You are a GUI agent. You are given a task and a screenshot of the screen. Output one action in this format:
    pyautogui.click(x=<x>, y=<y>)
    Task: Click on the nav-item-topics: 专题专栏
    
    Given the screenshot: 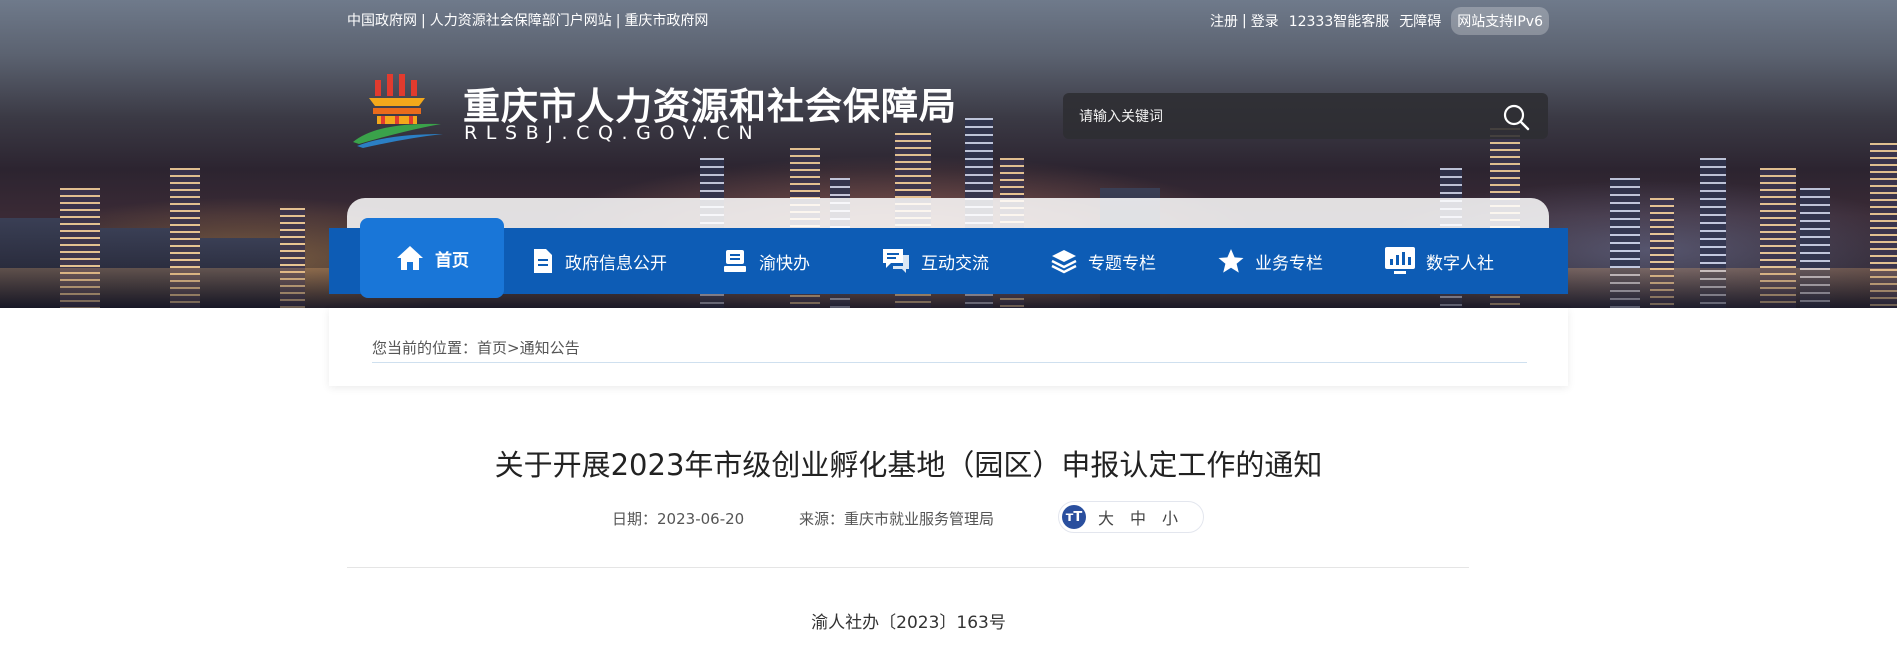 What is the action you would take?
    pyautogui.click(x=1103, y=261)
    